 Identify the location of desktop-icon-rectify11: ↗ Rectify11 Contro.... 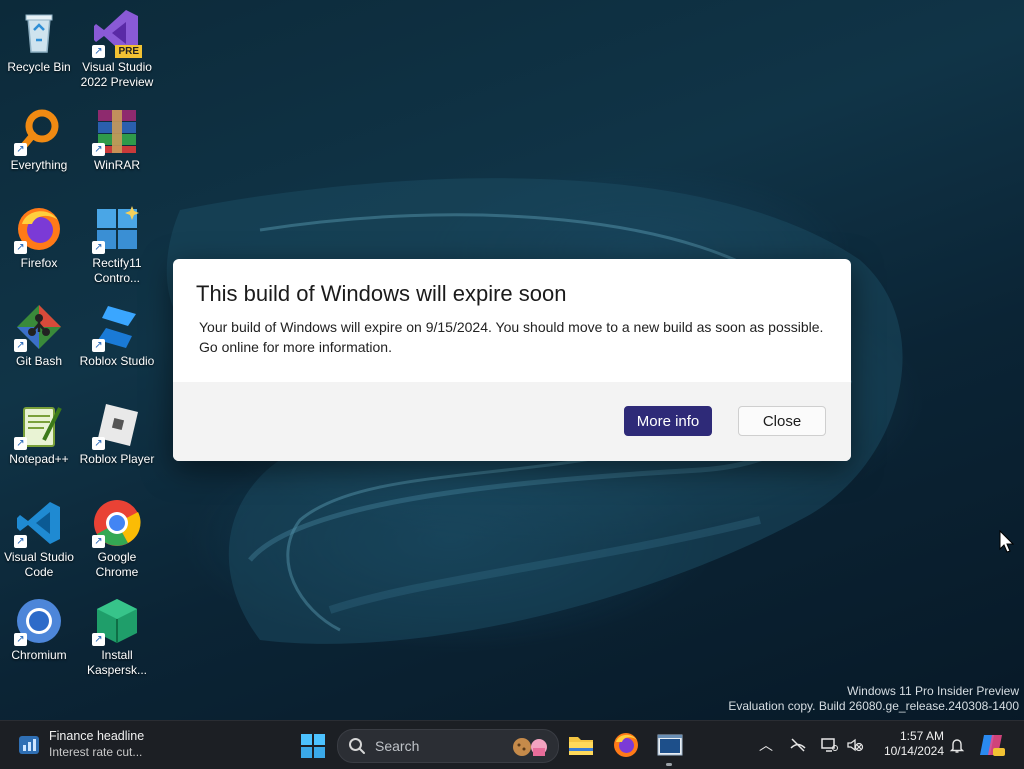
(117, 245).